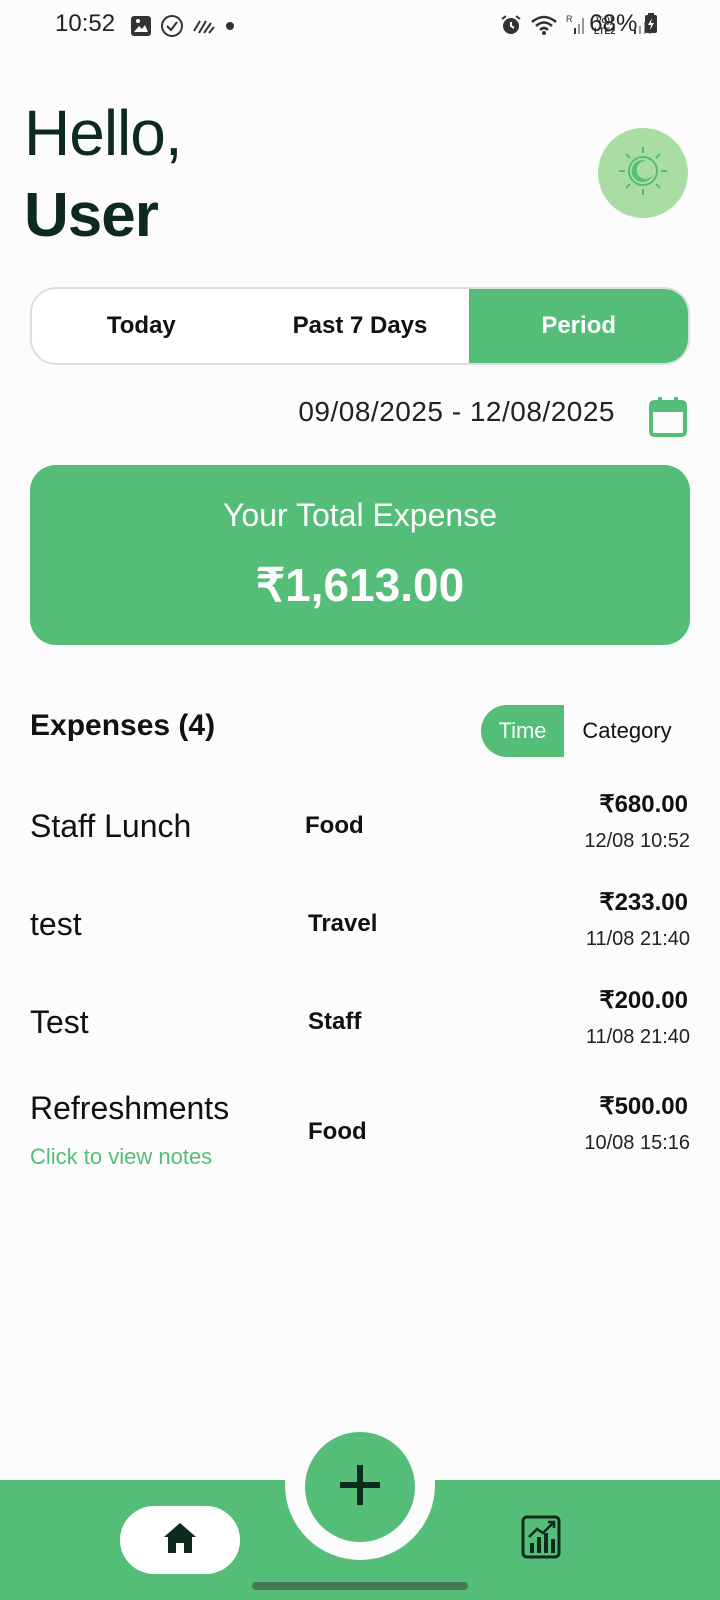  I want to click on expense-datetime: 12/08 10:52, so click(637, 841).